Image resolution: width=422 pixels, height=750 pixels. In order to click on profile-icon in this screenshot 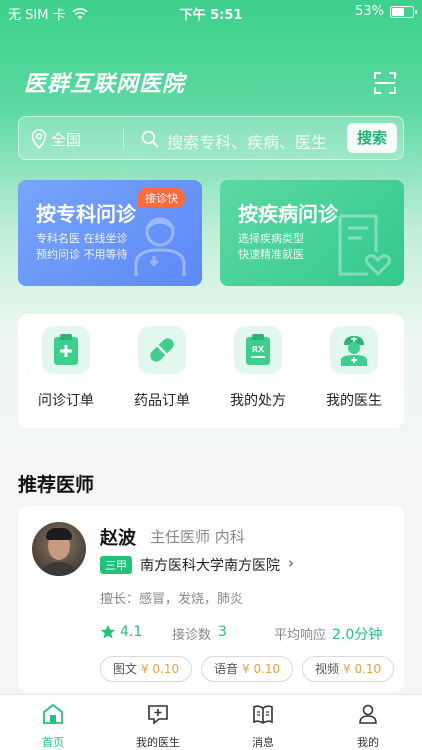, I will do `click(368, 714)`.